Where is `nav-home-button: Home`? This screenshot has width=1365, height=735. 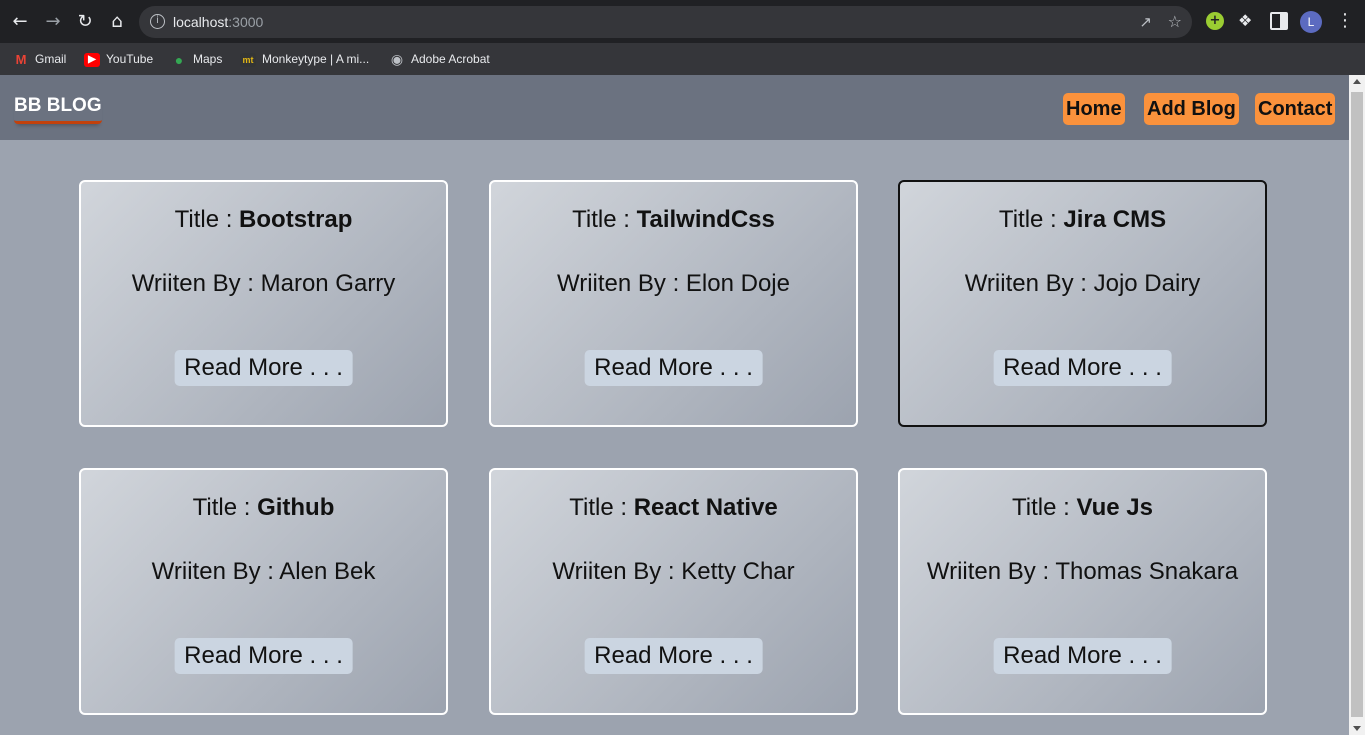 nav-home-button: Home is located at coordinates (1094, 109).